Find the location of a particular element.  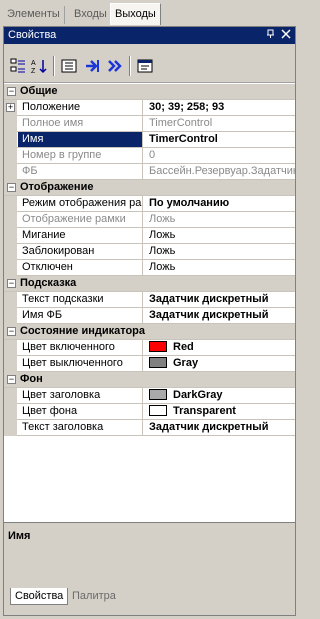

property-row-locked: Заблокирован Ложь is located at coordinates (149, 252).